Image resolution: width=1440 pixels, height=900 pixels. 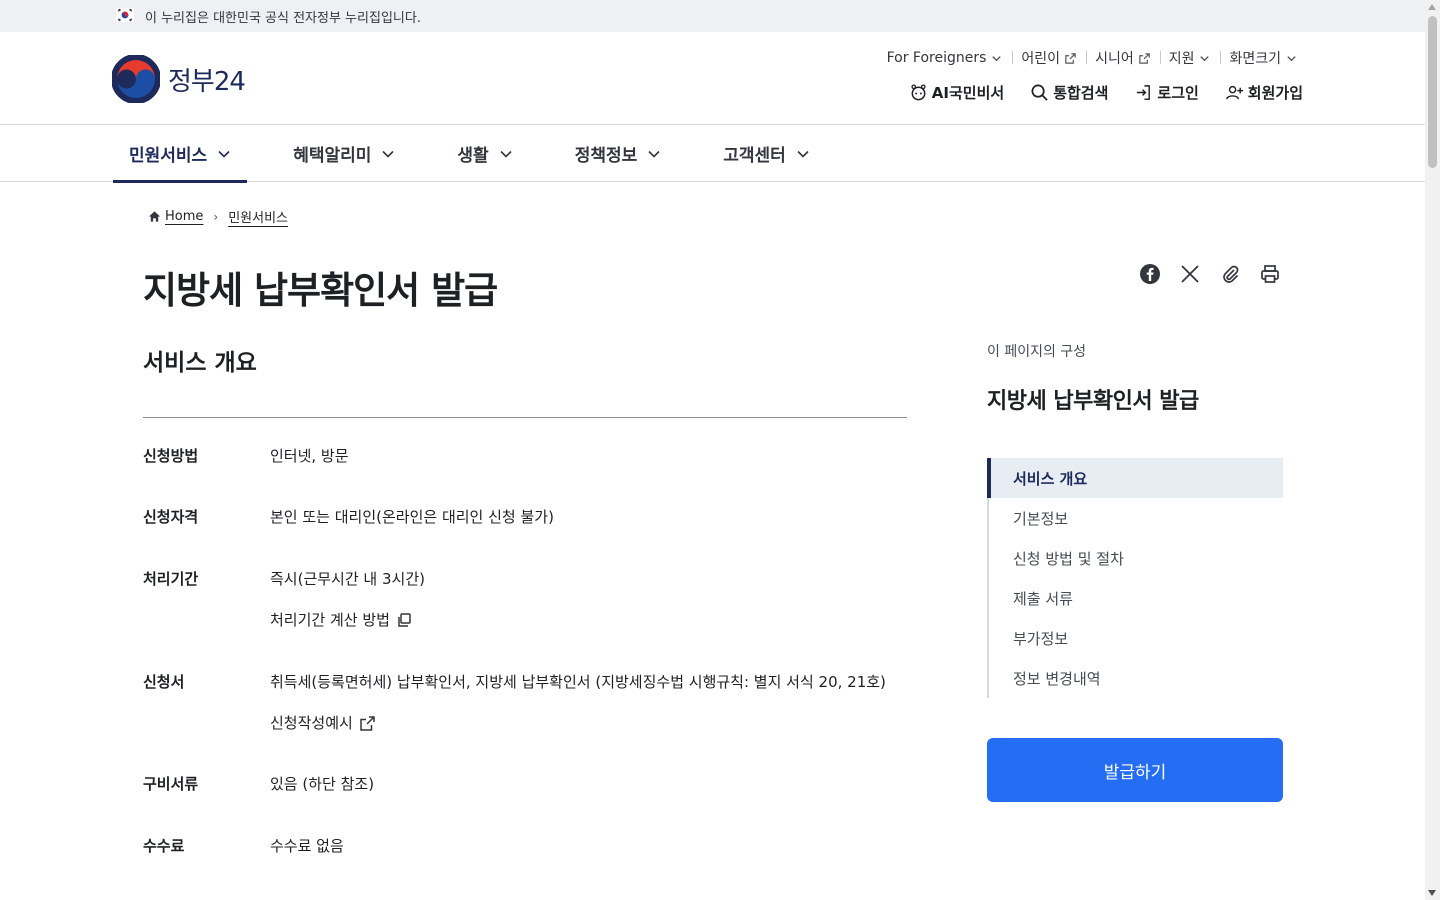 What do you see at coordinates (1144, 92) in the screenshot?
I see `login-icon` at bounding box center [1144, 92].